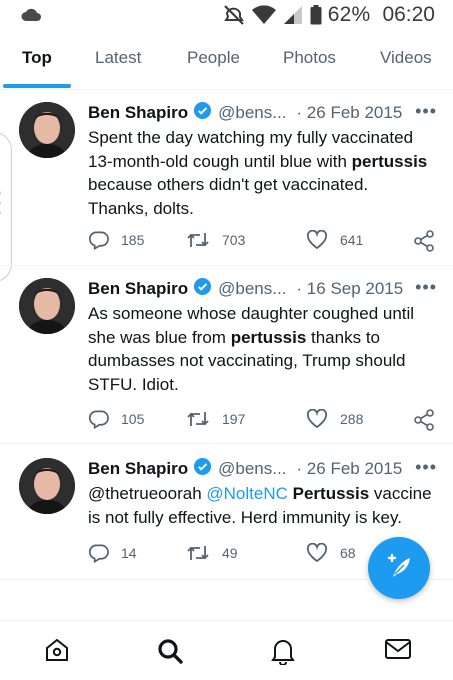 The image size is (453, 680). I want to click on battery-percent: 62%, so click(349, 14).